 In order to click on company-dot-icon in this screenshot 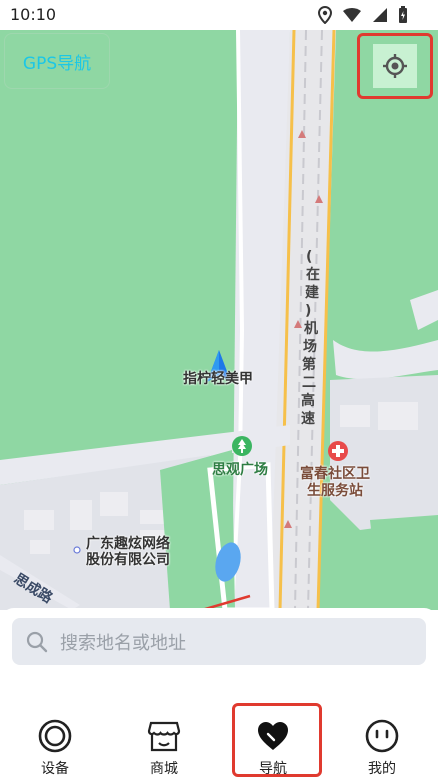, I will do `click(77, 550)`.